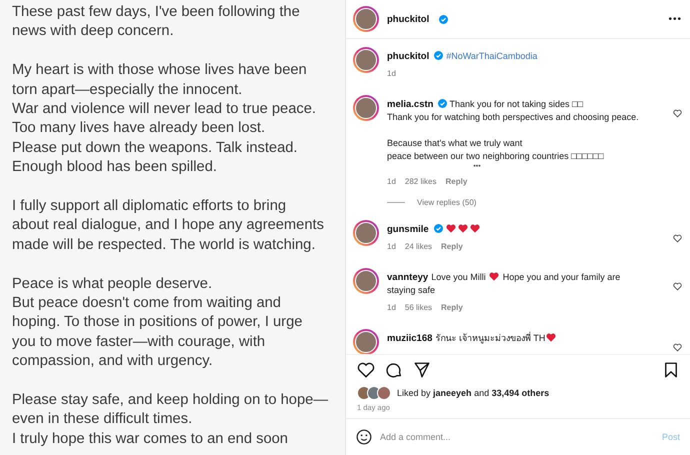  Describe the element at coordinates (671, 370) in the screenshot. I see `bookmark-icon` at that location.